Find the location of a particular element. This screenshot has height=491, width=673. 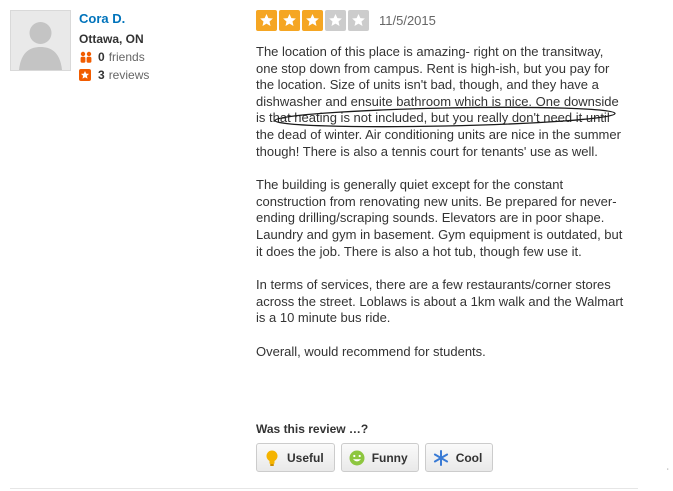

useful-button: Useful is located at coordinates (295, 457).